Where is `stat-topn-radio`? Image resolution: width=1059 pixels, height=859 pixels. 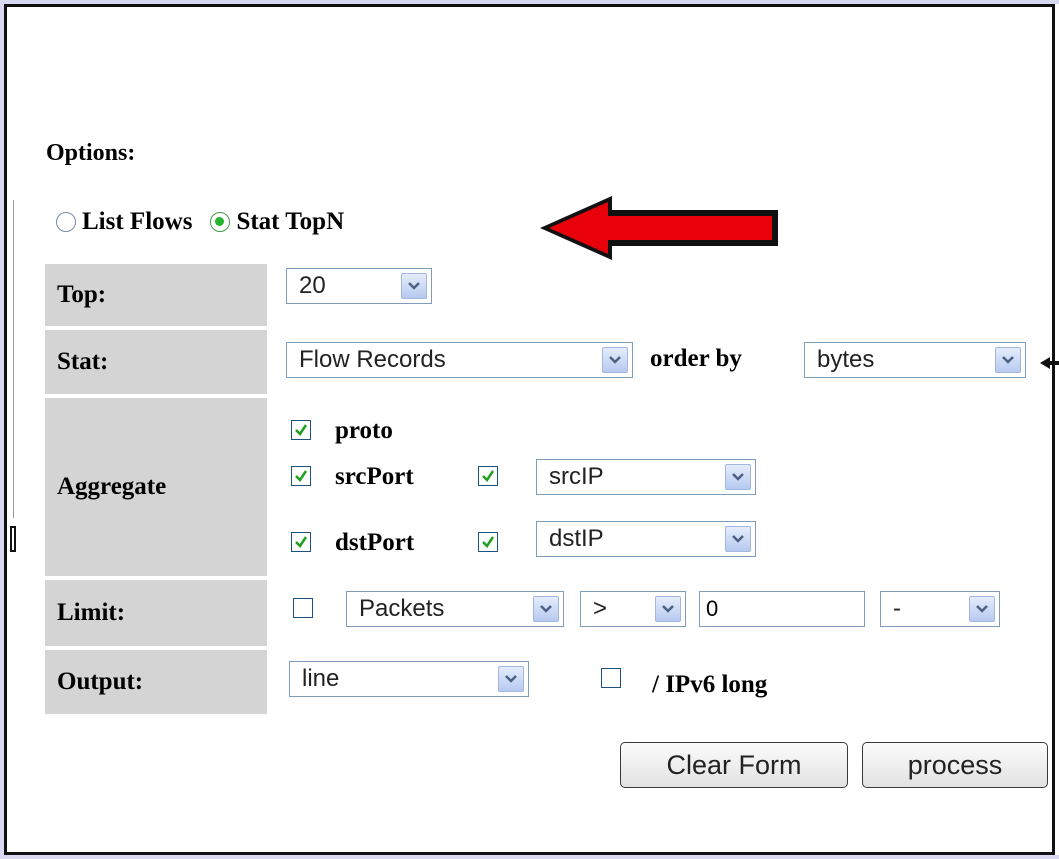
stat-topn-radio is located at coordinates (220, 222).